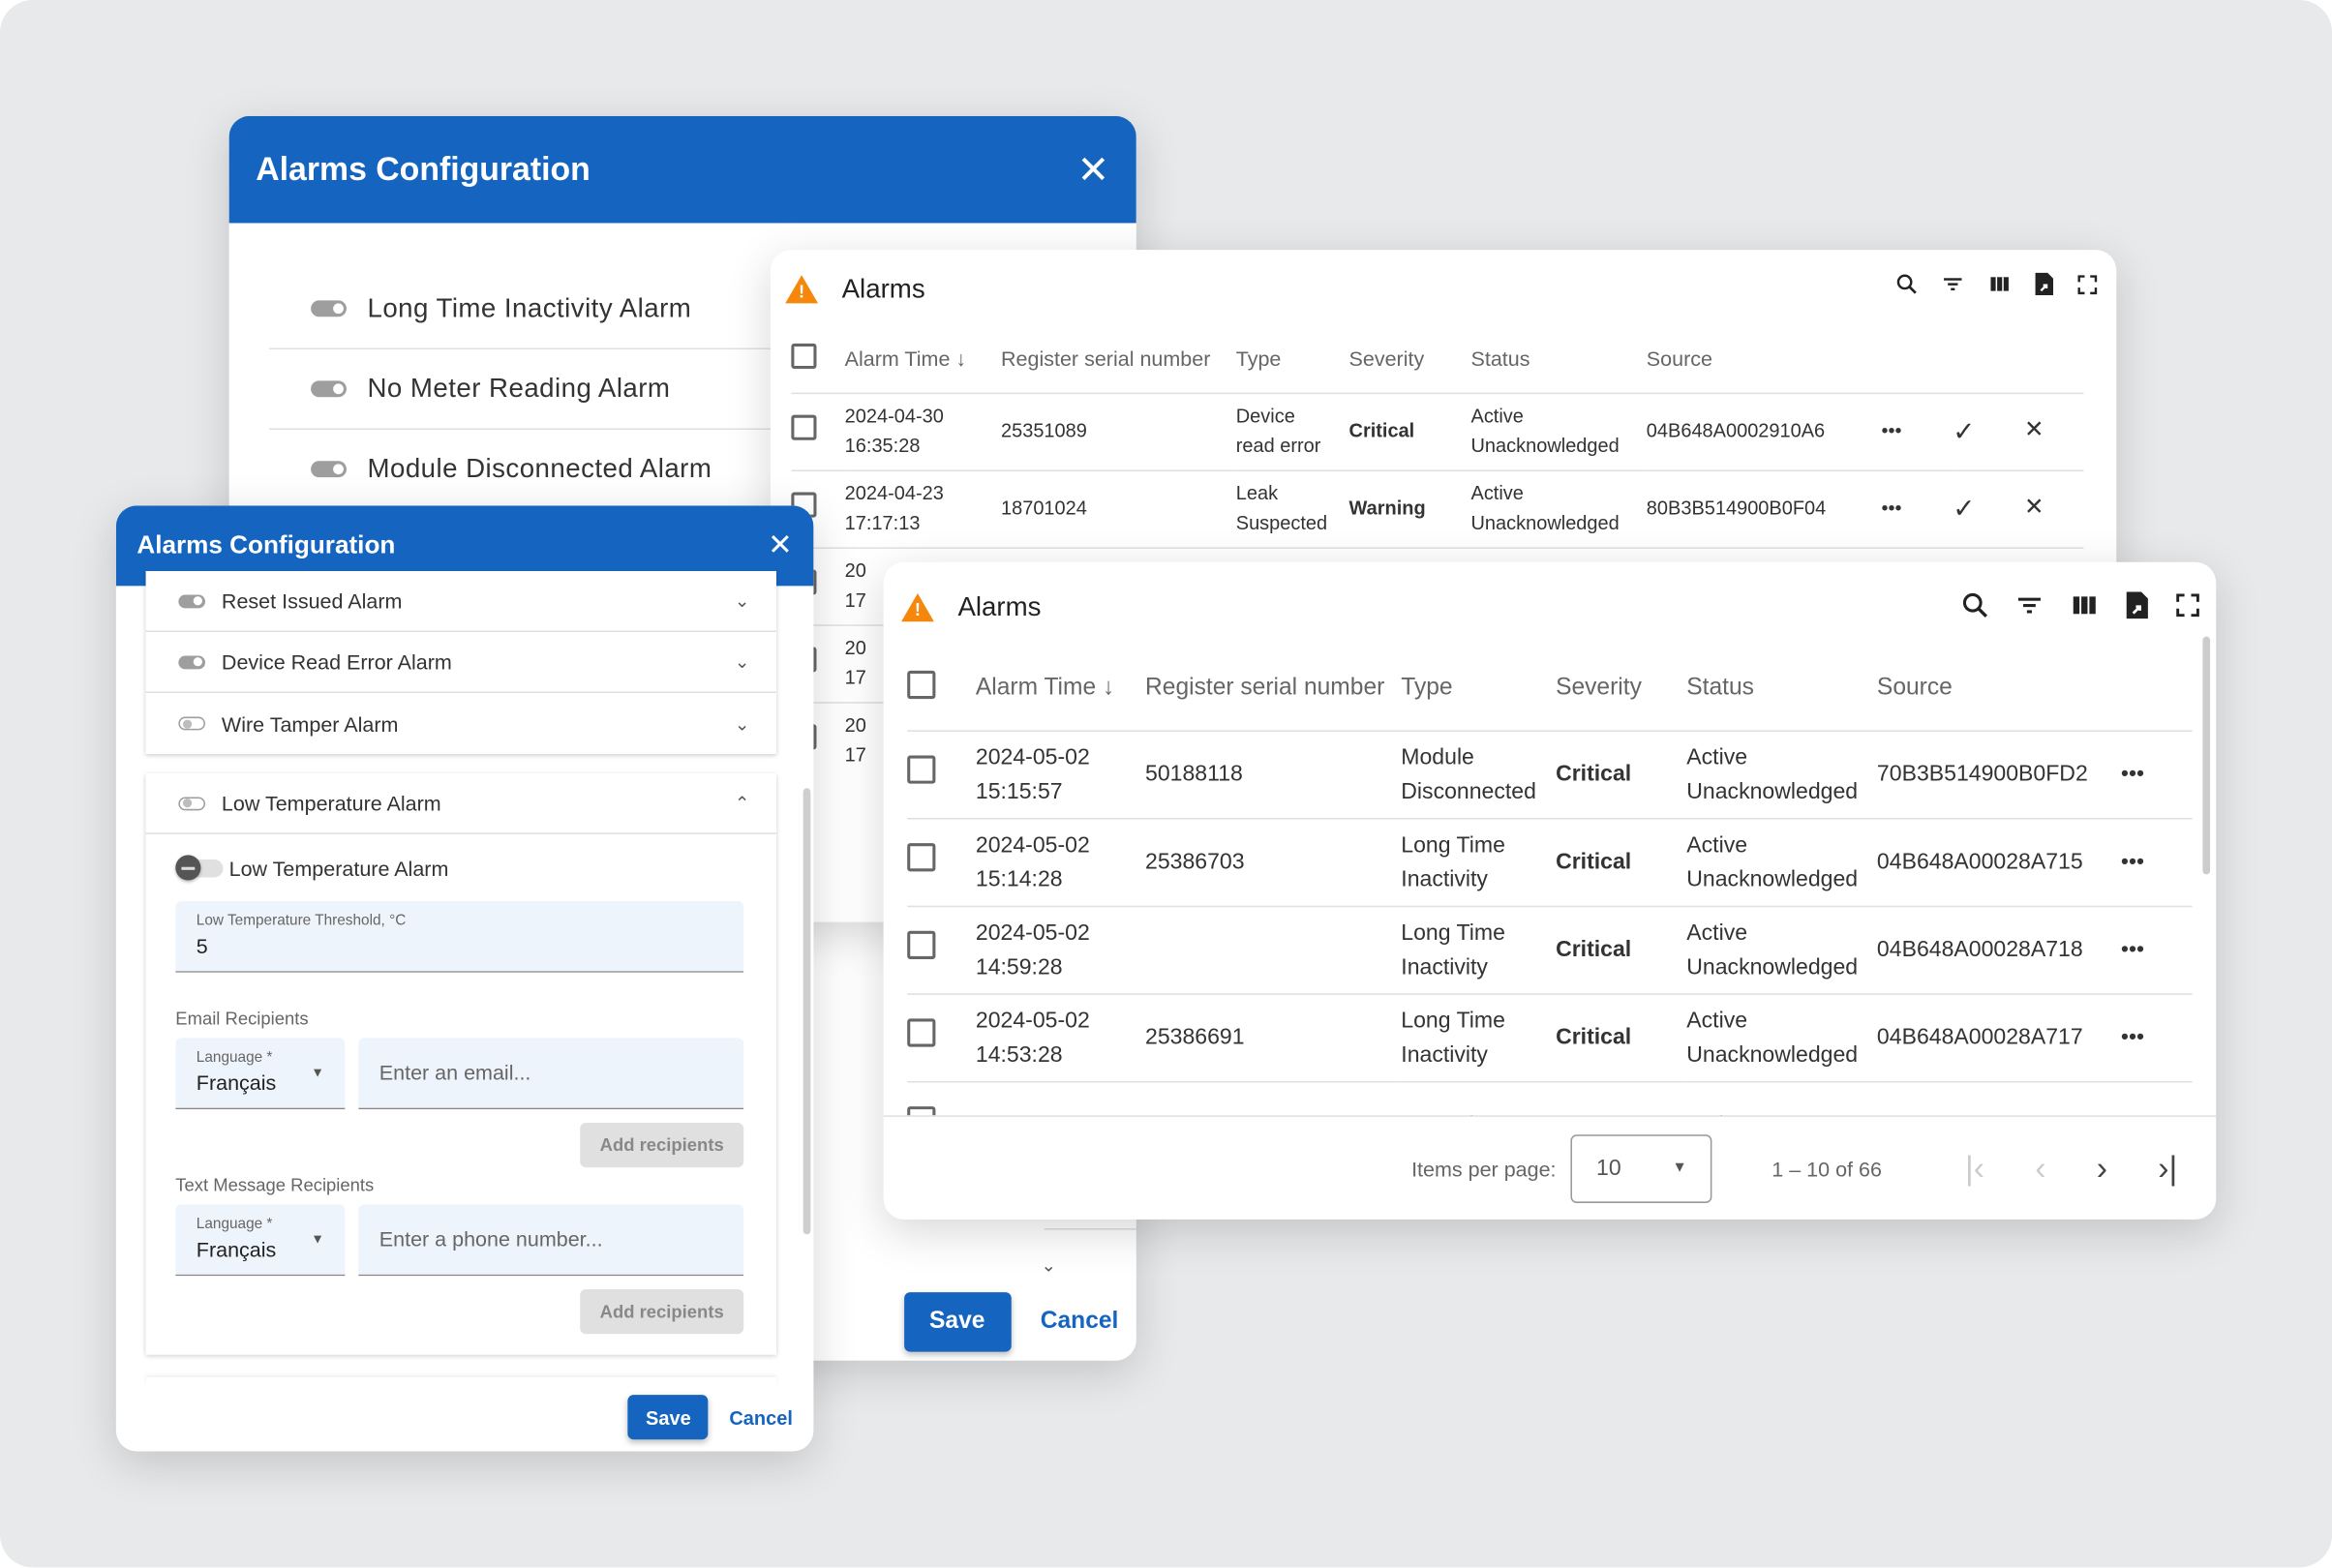  I want to click on add-sms-recipients-button: Add recipients, so click(662, 1312).